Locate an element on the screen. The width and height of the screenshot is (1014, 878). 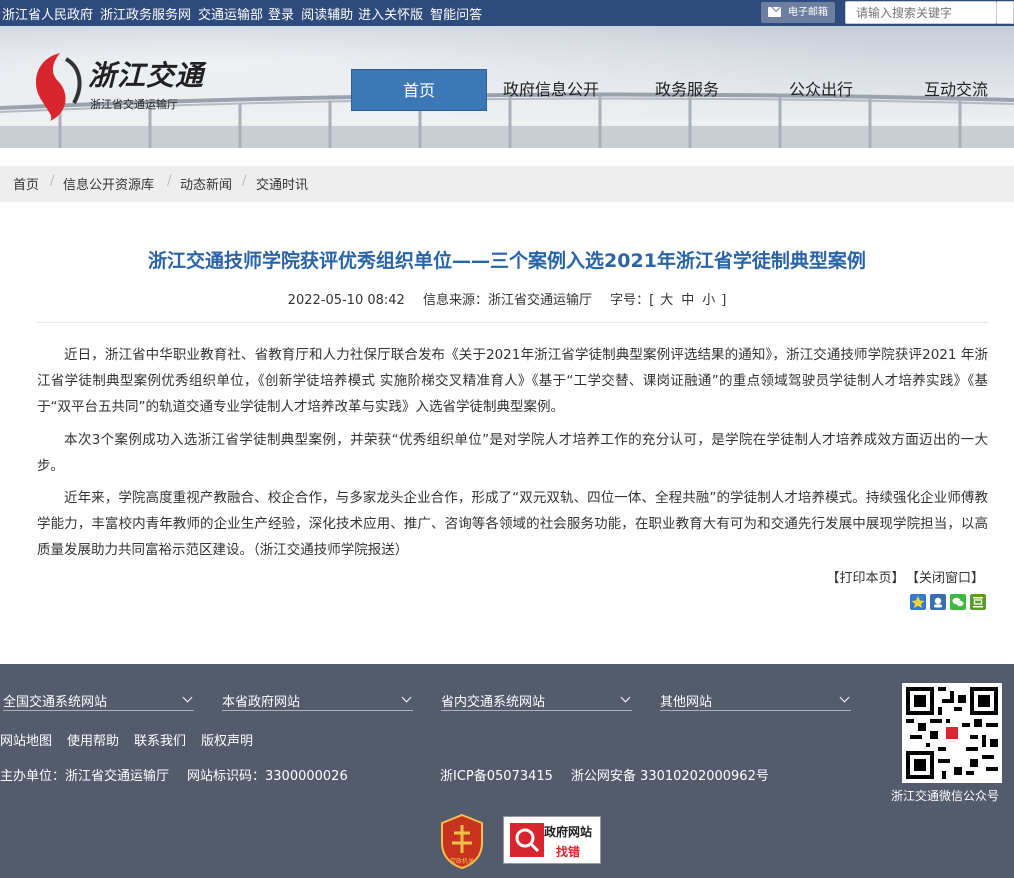
article-meta: 2022-05-10 08:42 信息来源：浙江省交通运输厅 字号：[ 大中小] is located at coordinates (507, 298).